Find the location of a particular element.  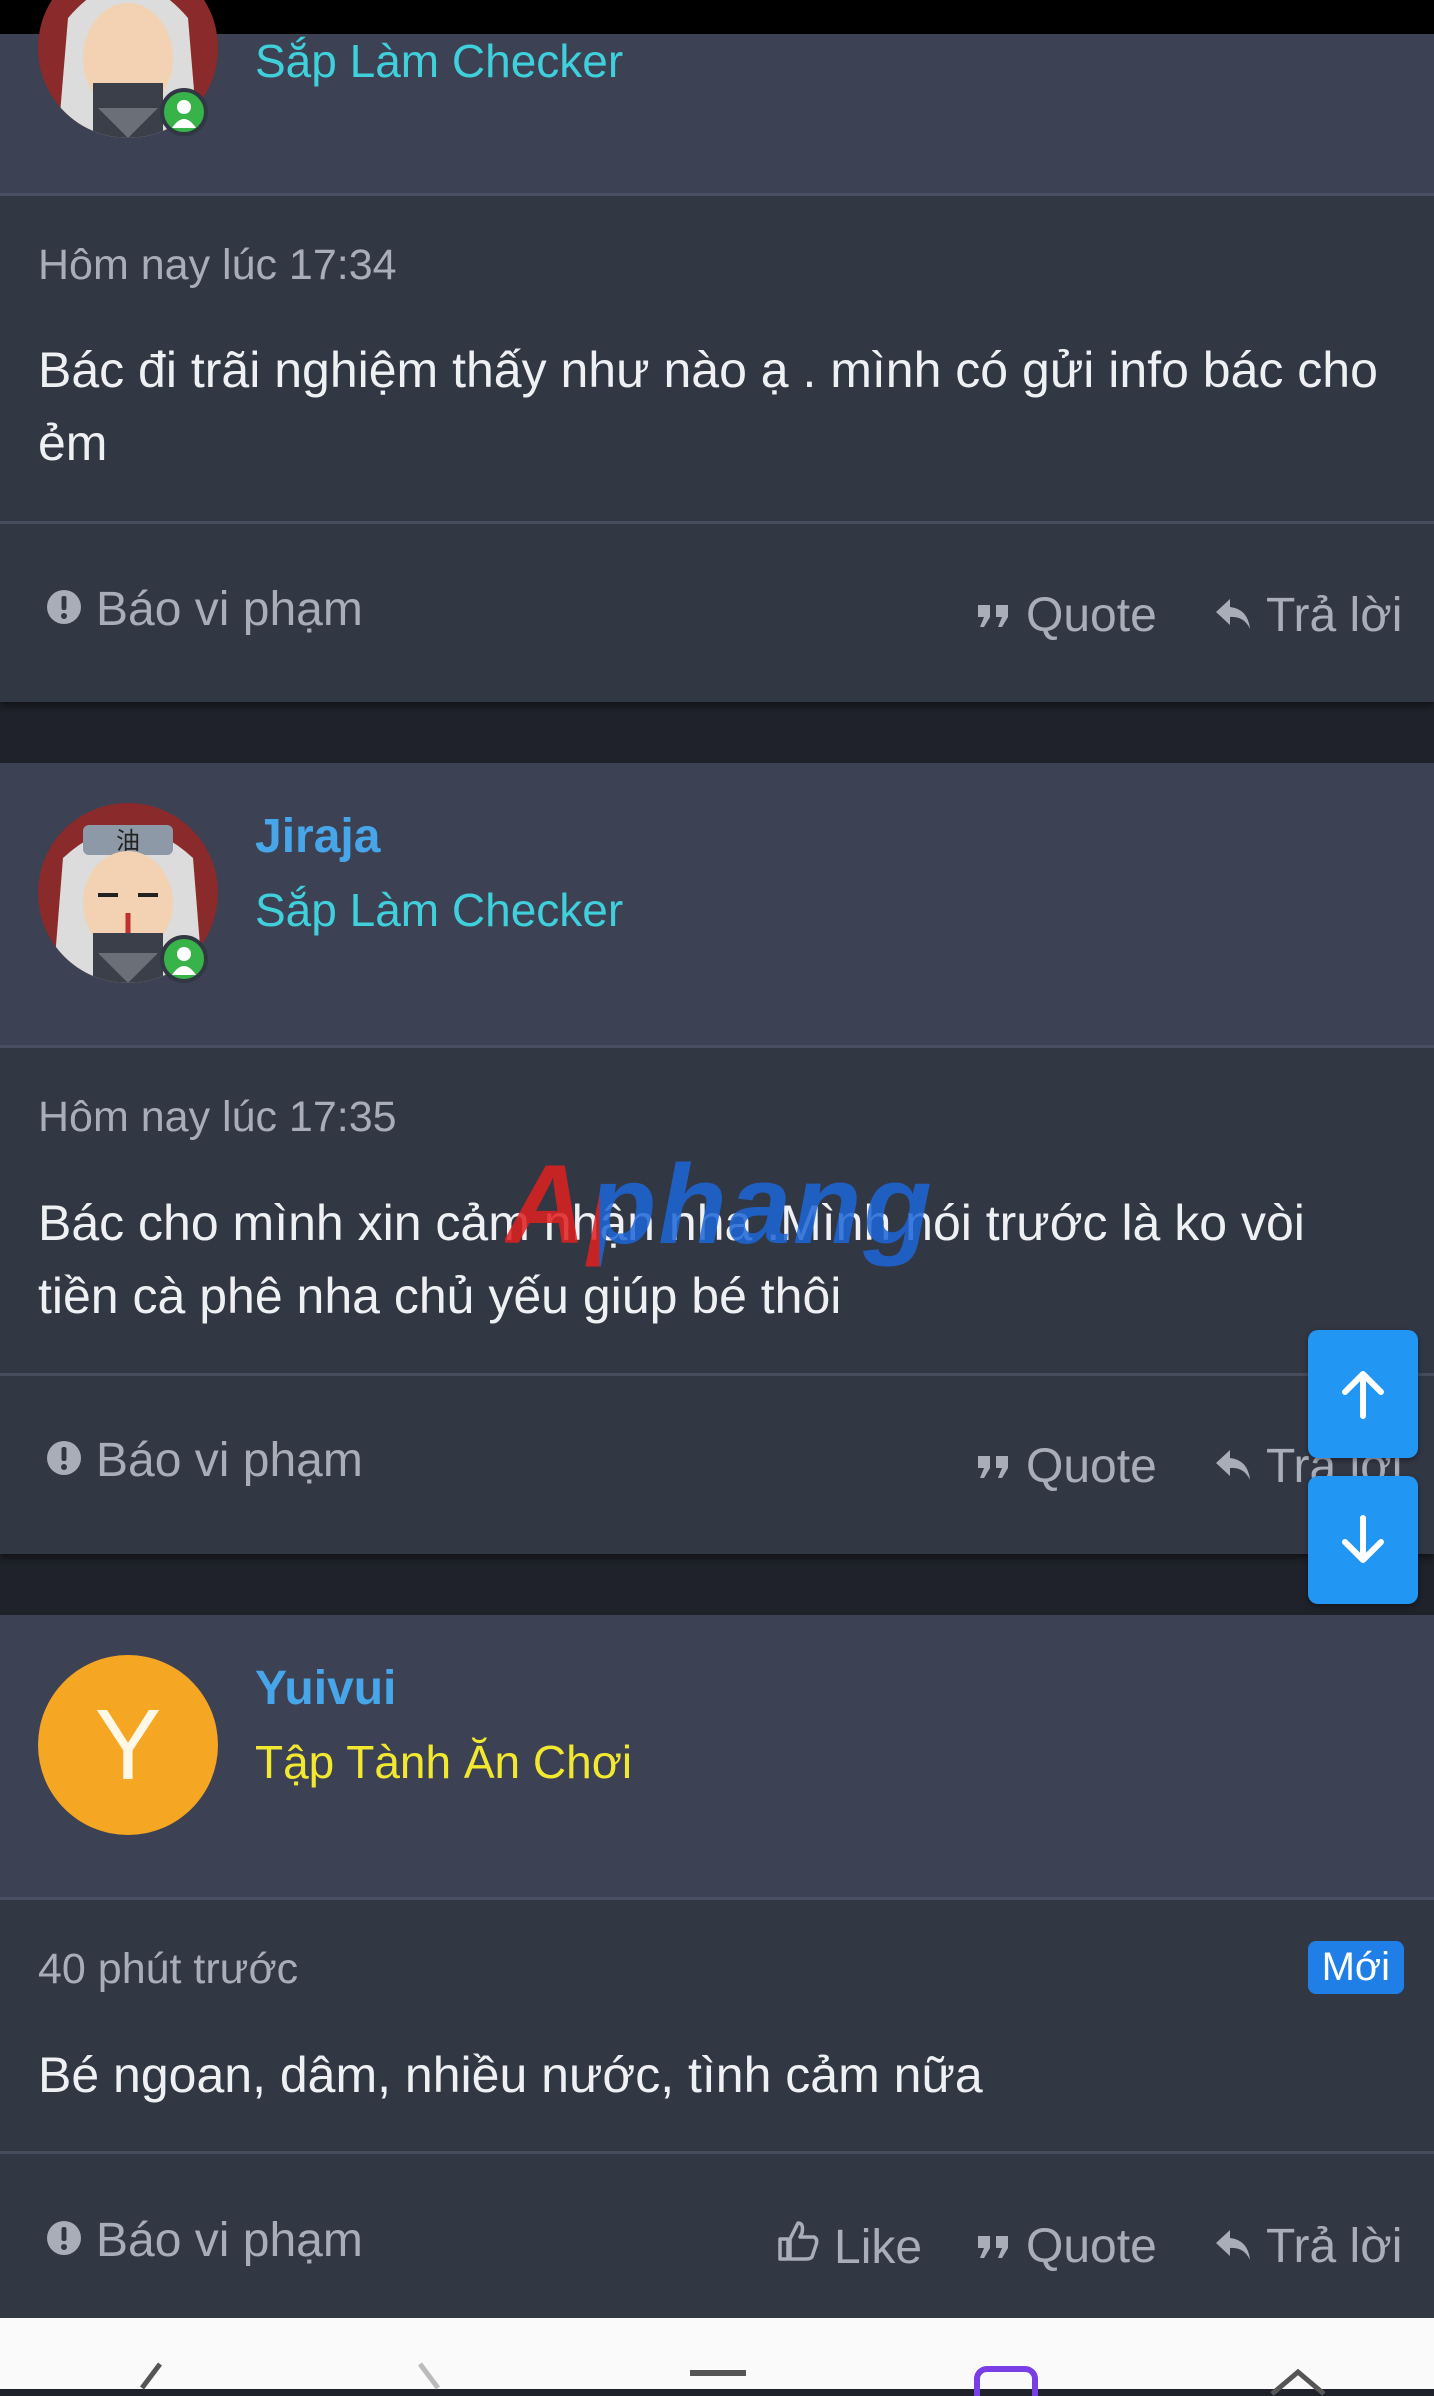

avatar: Y is located at coordinates (128, 1745).